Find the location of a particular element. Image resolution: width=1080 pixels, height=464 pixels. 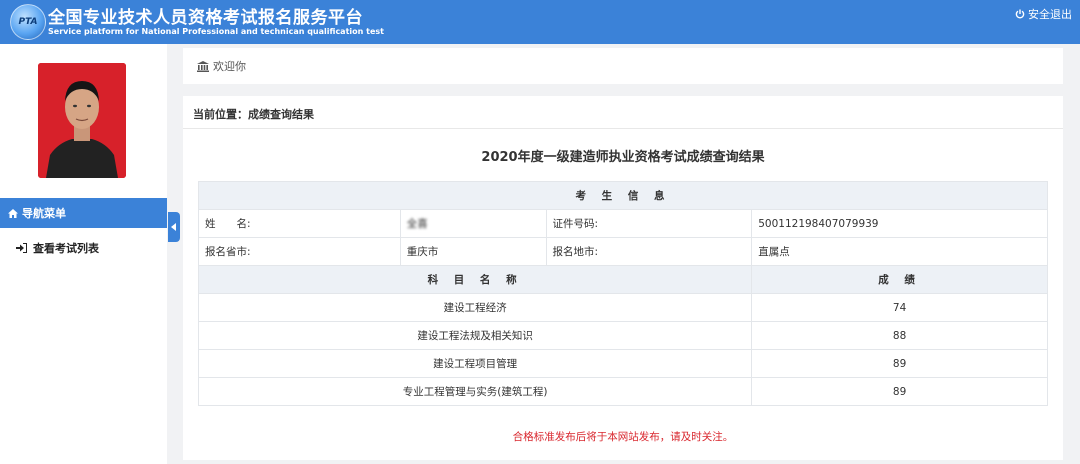

table-row: 姓 名: 全喜 证件号码: 500112198407079939 is located at coordinates (623, 223).